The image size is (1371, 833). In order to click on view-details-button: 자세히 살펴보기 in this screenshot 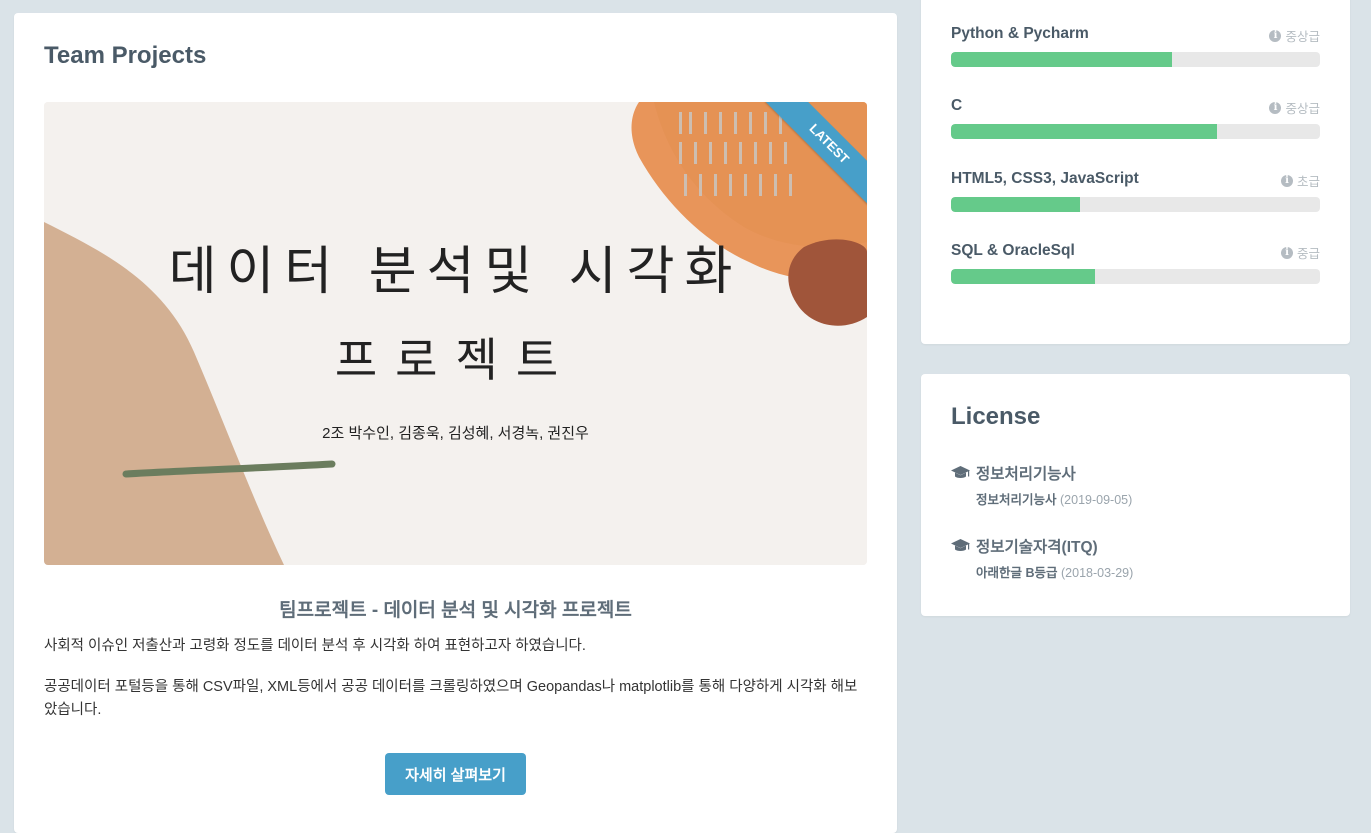, I will do `click(455, 774)`.